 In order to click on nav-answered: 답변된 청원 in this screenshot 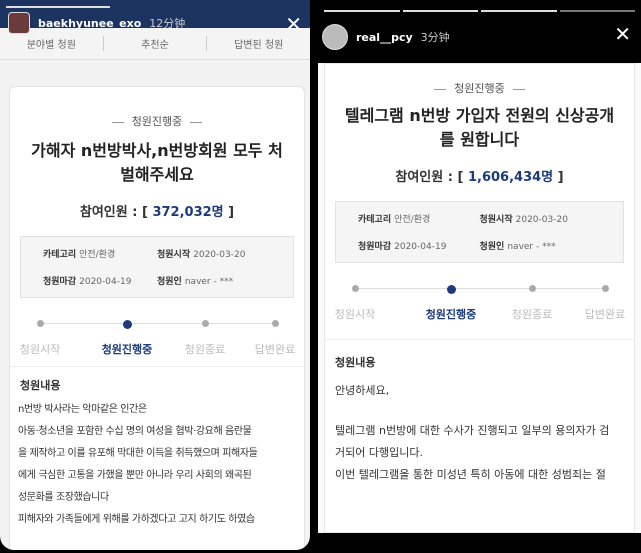, I will do `click(258, 43)`.